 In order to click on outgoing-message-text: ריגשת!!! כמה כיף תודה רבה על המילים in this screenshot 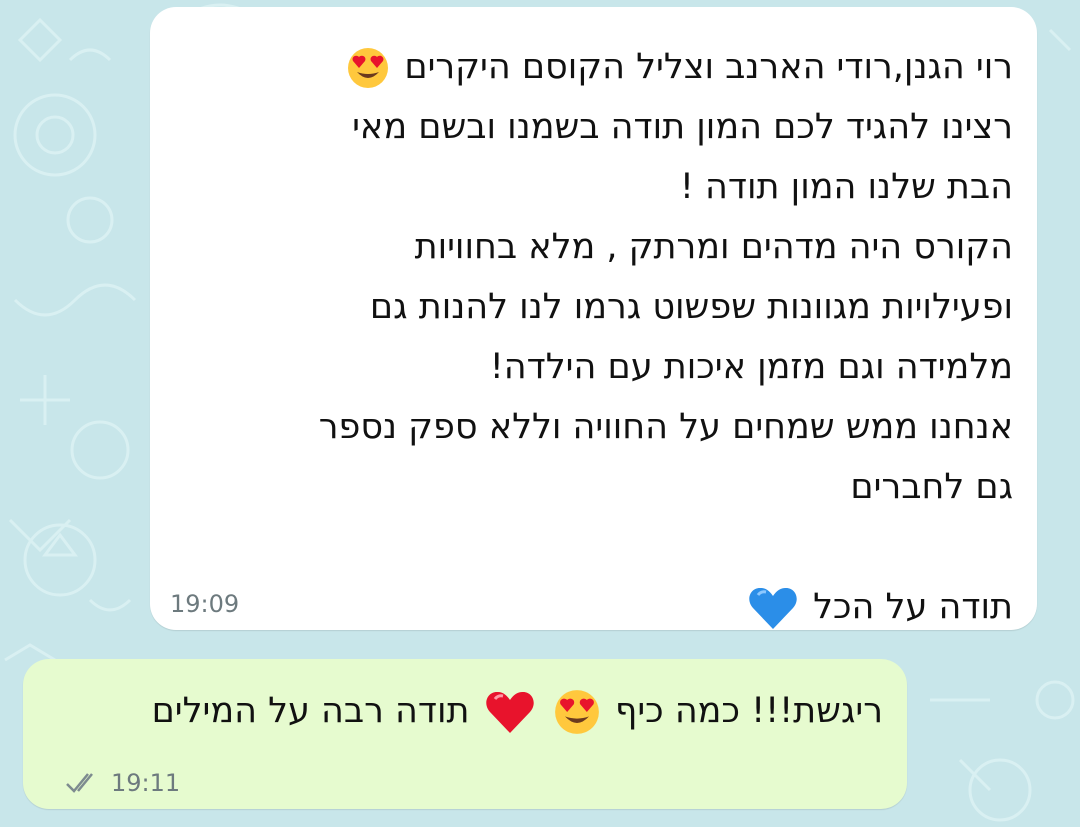, I will do `click(517, 711)`.